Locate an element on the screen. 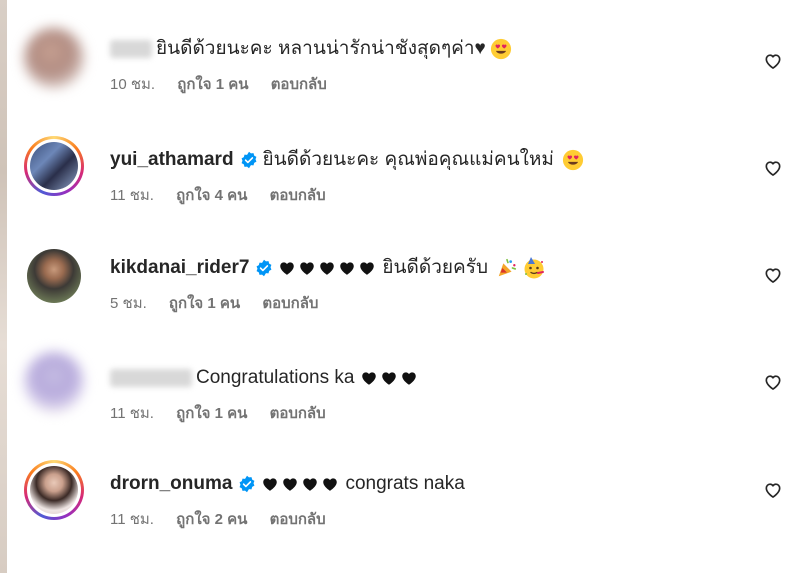  comment-text: Congratulations ka is located at coordinates (275, 377).